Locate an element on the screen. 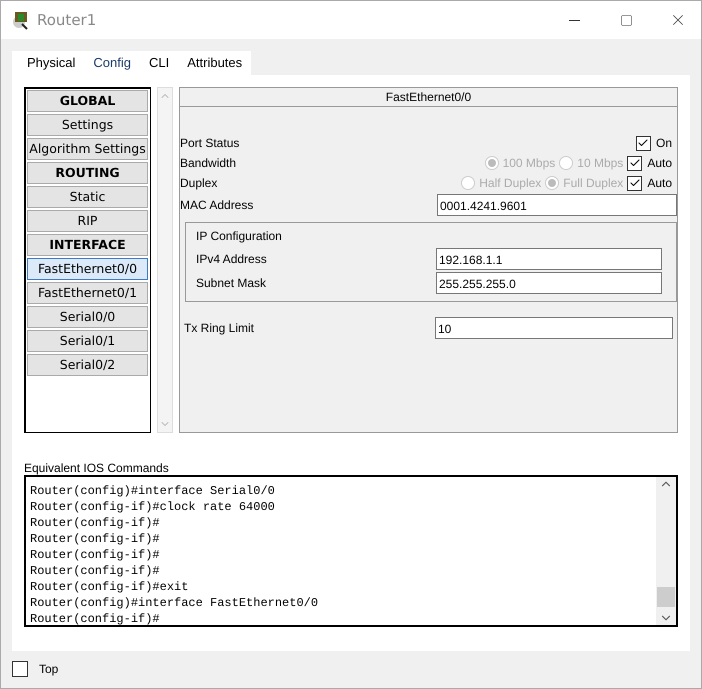 This screenshot has height=689, width=702. field-label: IPv4 Address is located at coordinates (232, 259).